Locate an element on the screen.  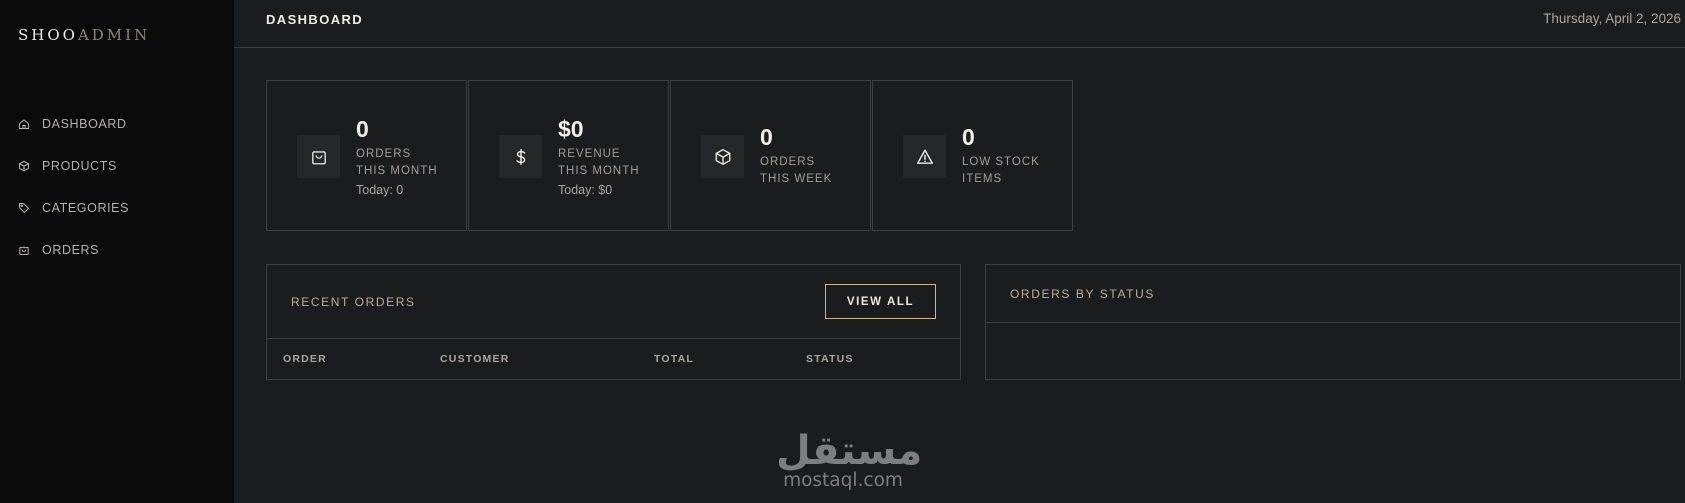
stat-label: ORDERS THIS MONTH is located at coordinates (397, 163).